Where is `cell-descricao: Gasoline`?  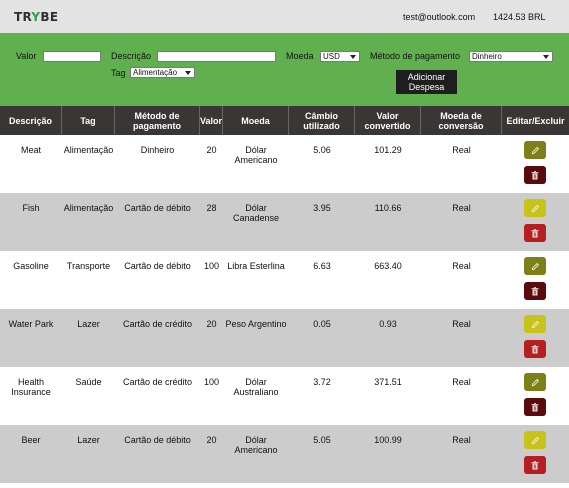 cell-descricao: Gasoline is located at coordinates (31, 266).